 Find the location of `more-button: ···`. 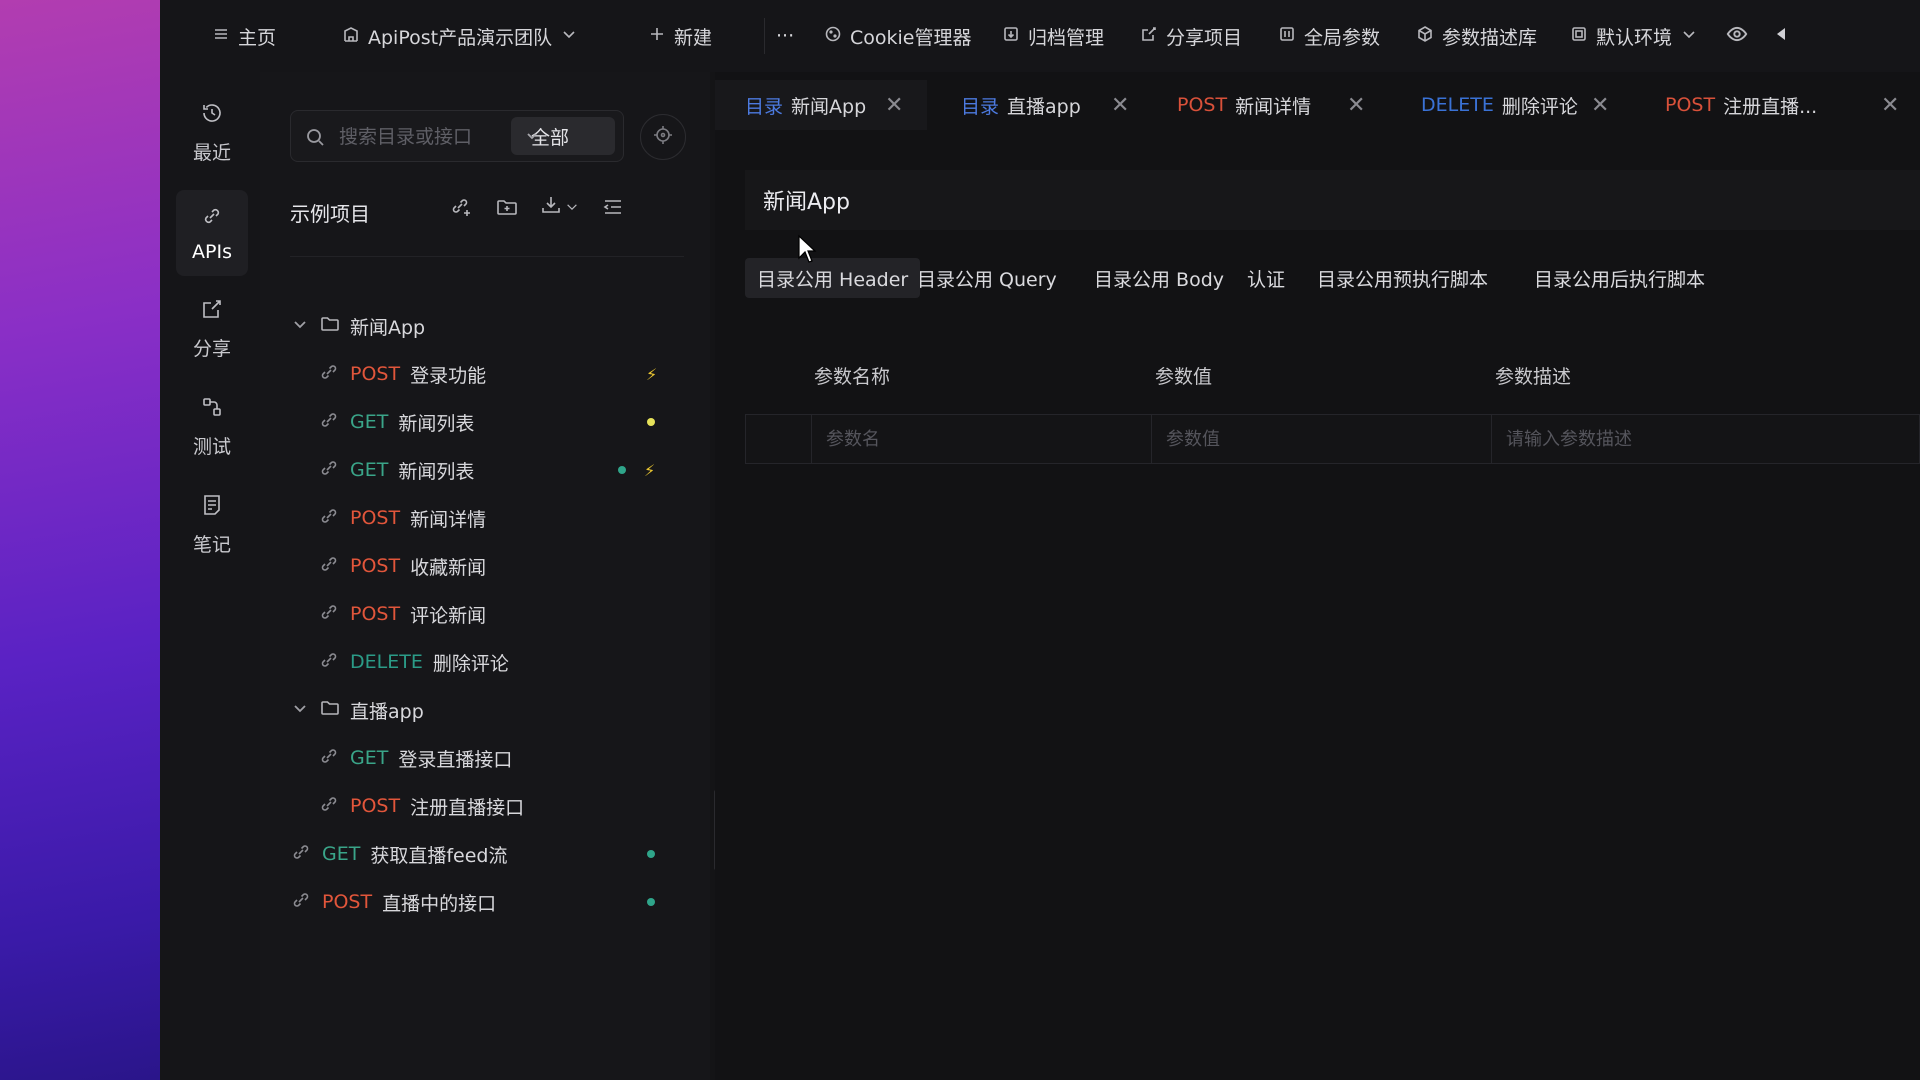

more-button: ··· is located at coordinates (785, 36).